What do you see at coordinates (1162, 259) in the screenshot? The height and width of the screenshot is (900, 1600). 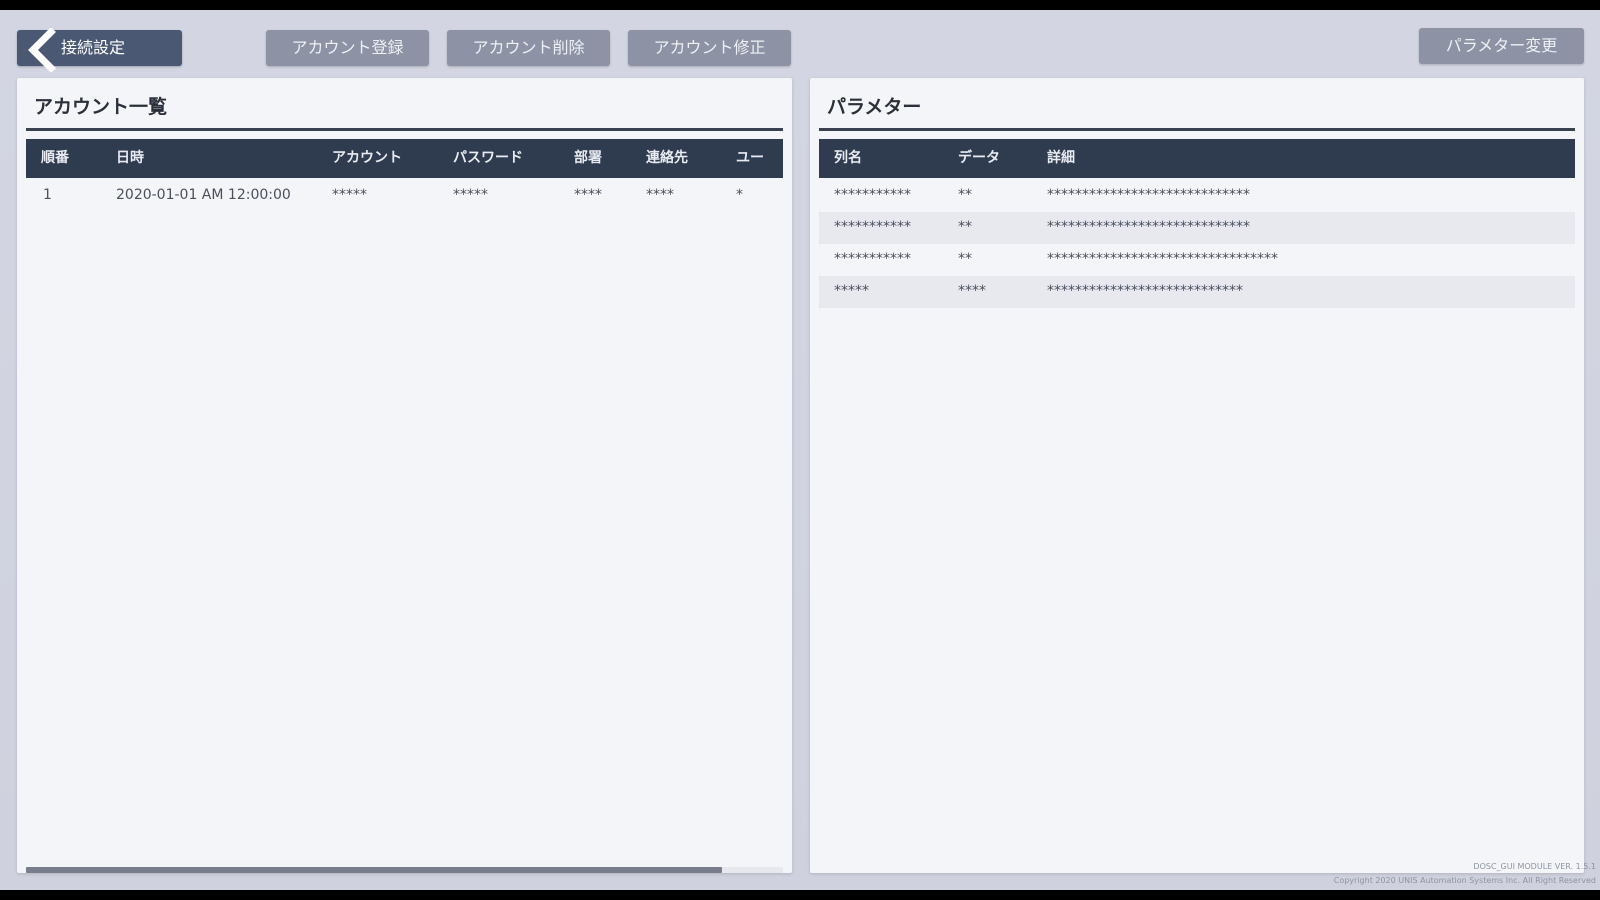 I see `cell-detail: *********************************` at bounding box center [1162, 259].